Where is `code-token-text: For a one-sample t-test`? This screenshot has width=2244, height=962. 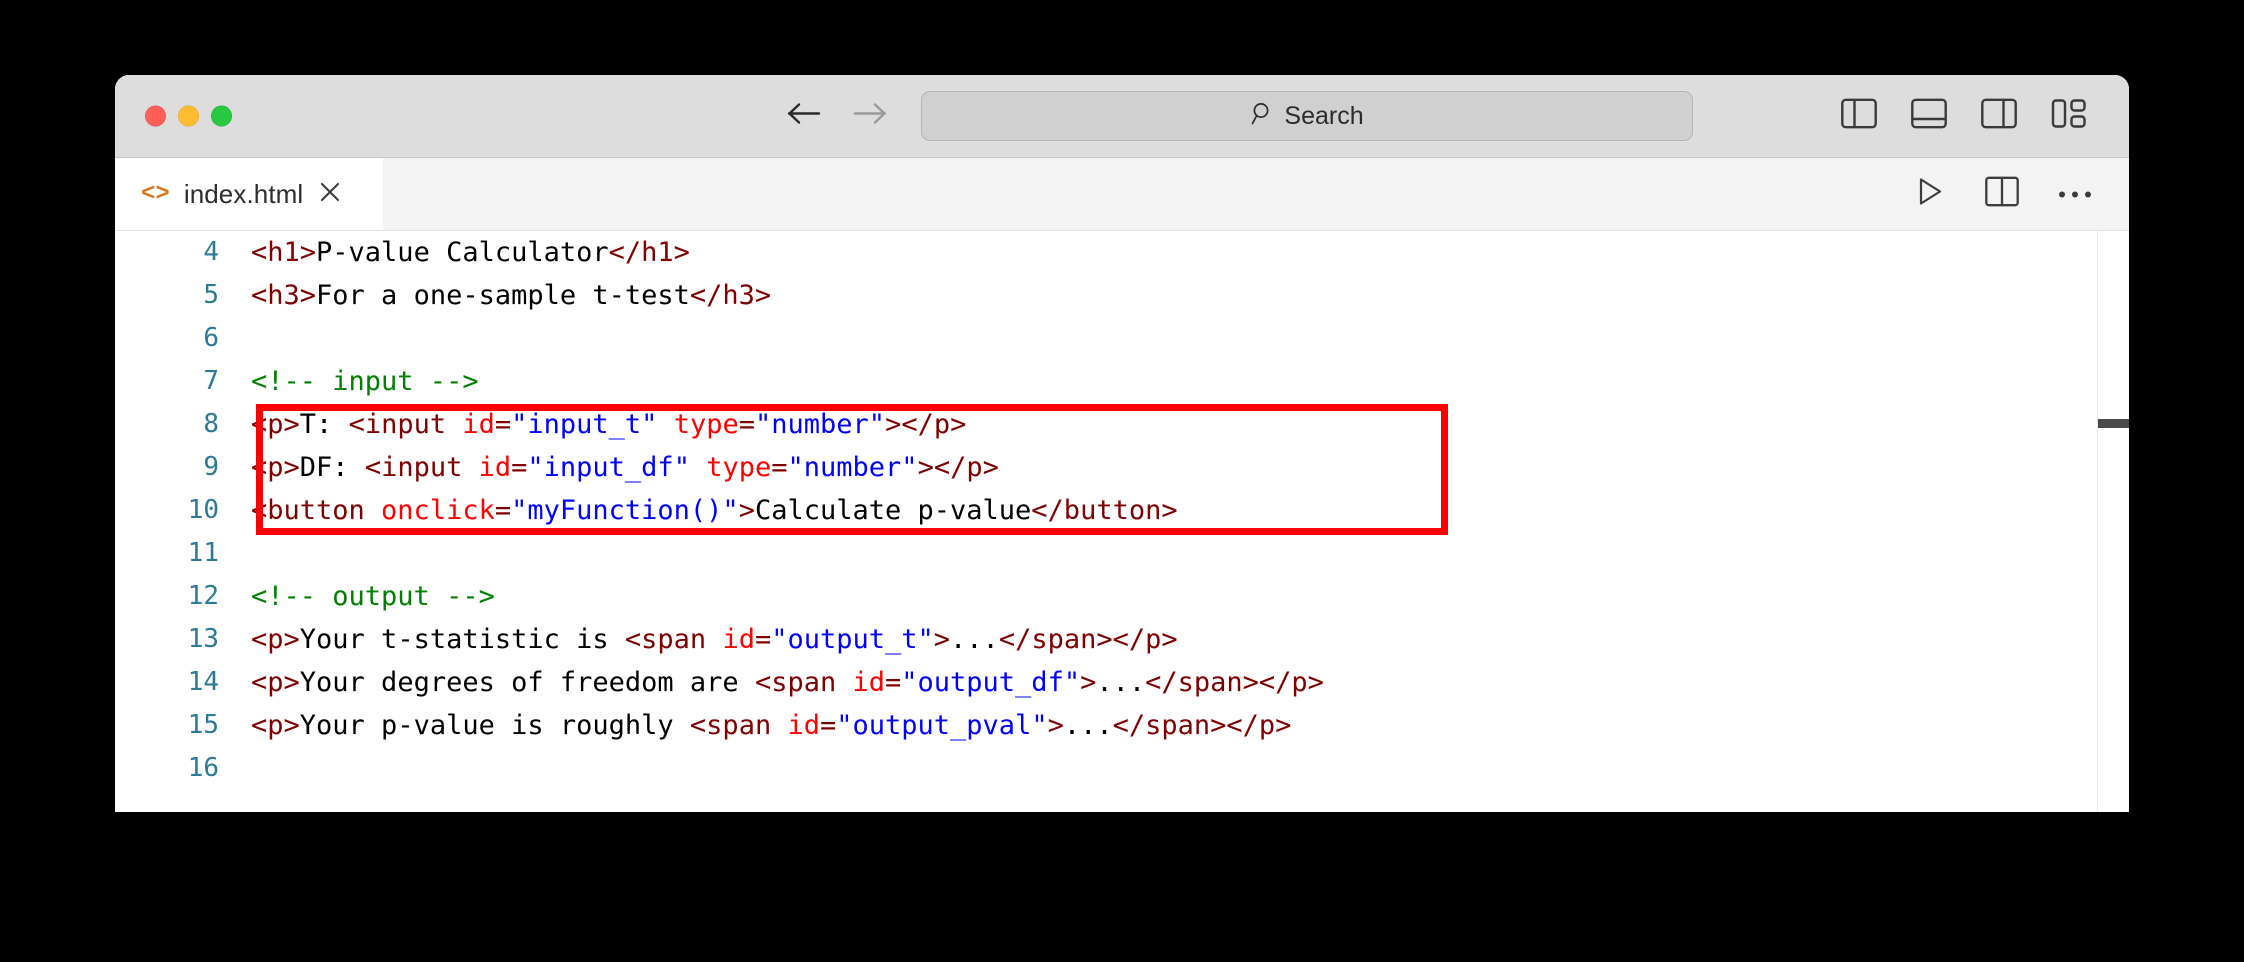 code-token-text: For a one-sample t-test is located at coordinates (503, 295).